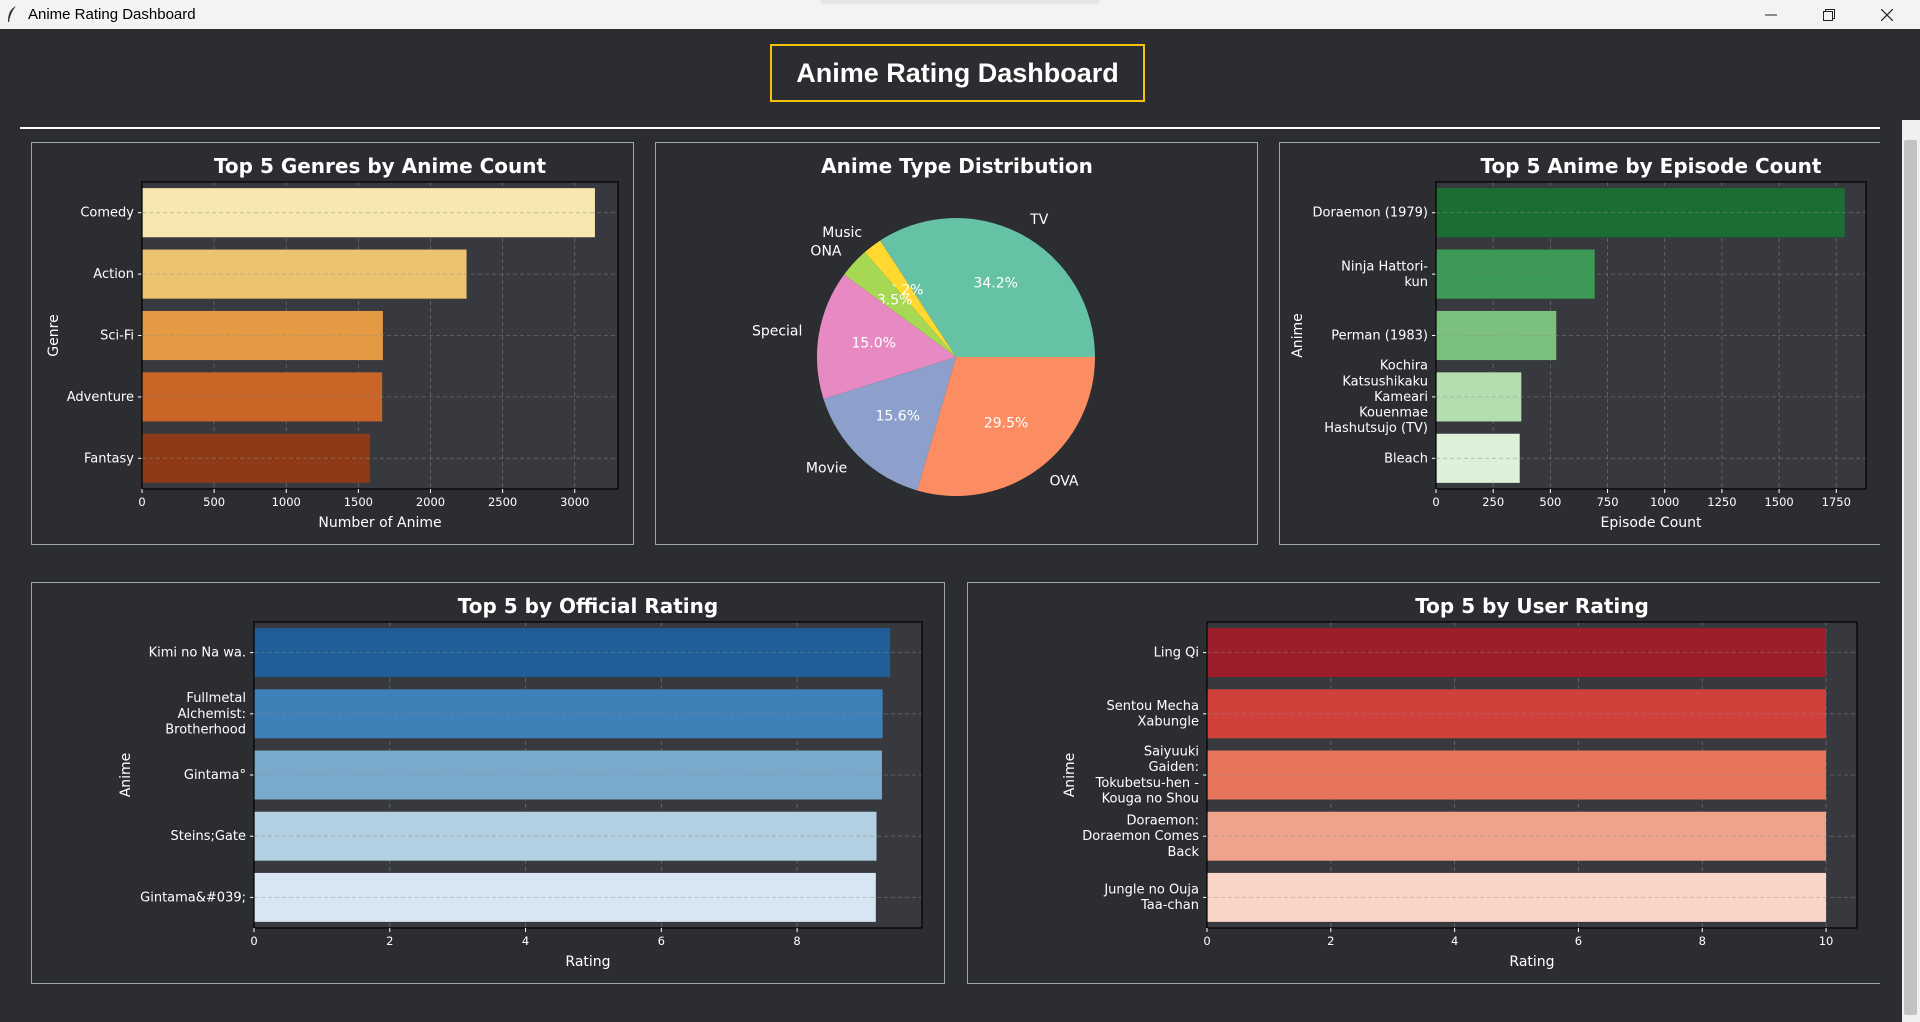 The width and height of the screenshot is (1920, 1022). Describe the element at coordinates (1063, 481) in the screenshot. I see `pie-label: OVA` at that location.